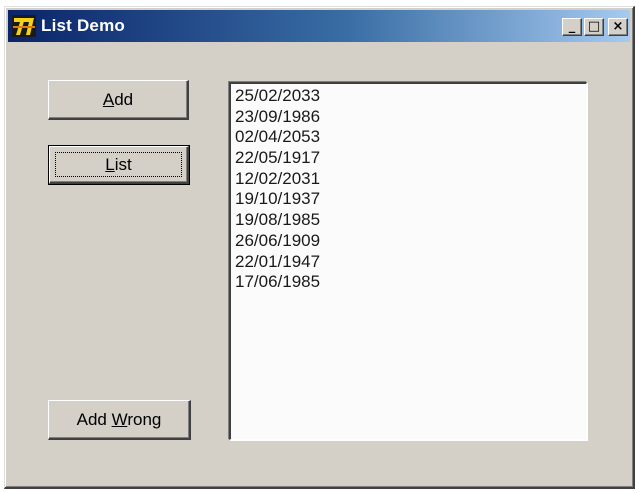  Describe the element at coordinates (410, 158) in the screenshot. I see `list-item: 22/05/1917` at that location.